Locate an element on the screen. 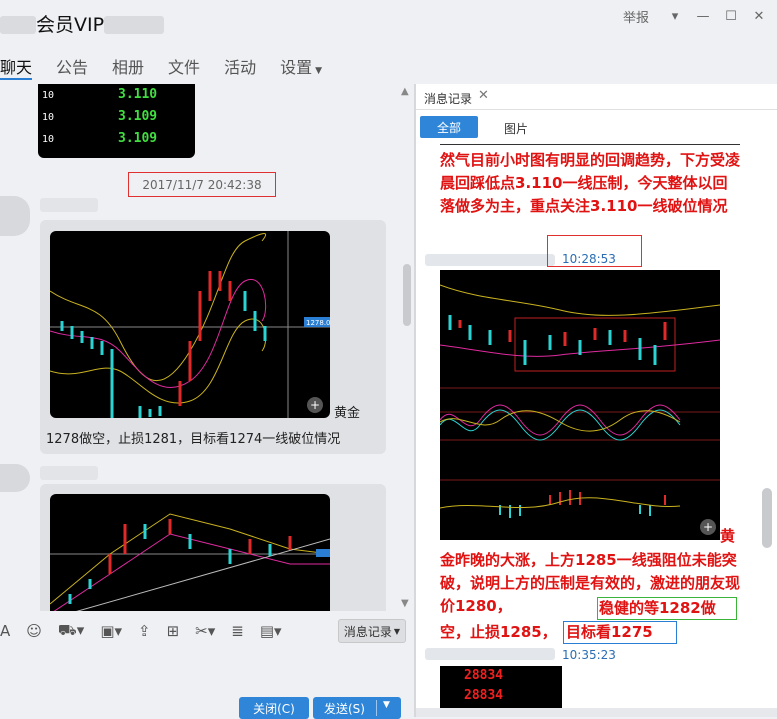 The width and height of the screenshot is (777, 719). history-message-text: 空，止损1285， is located at coordinates (498, 632).